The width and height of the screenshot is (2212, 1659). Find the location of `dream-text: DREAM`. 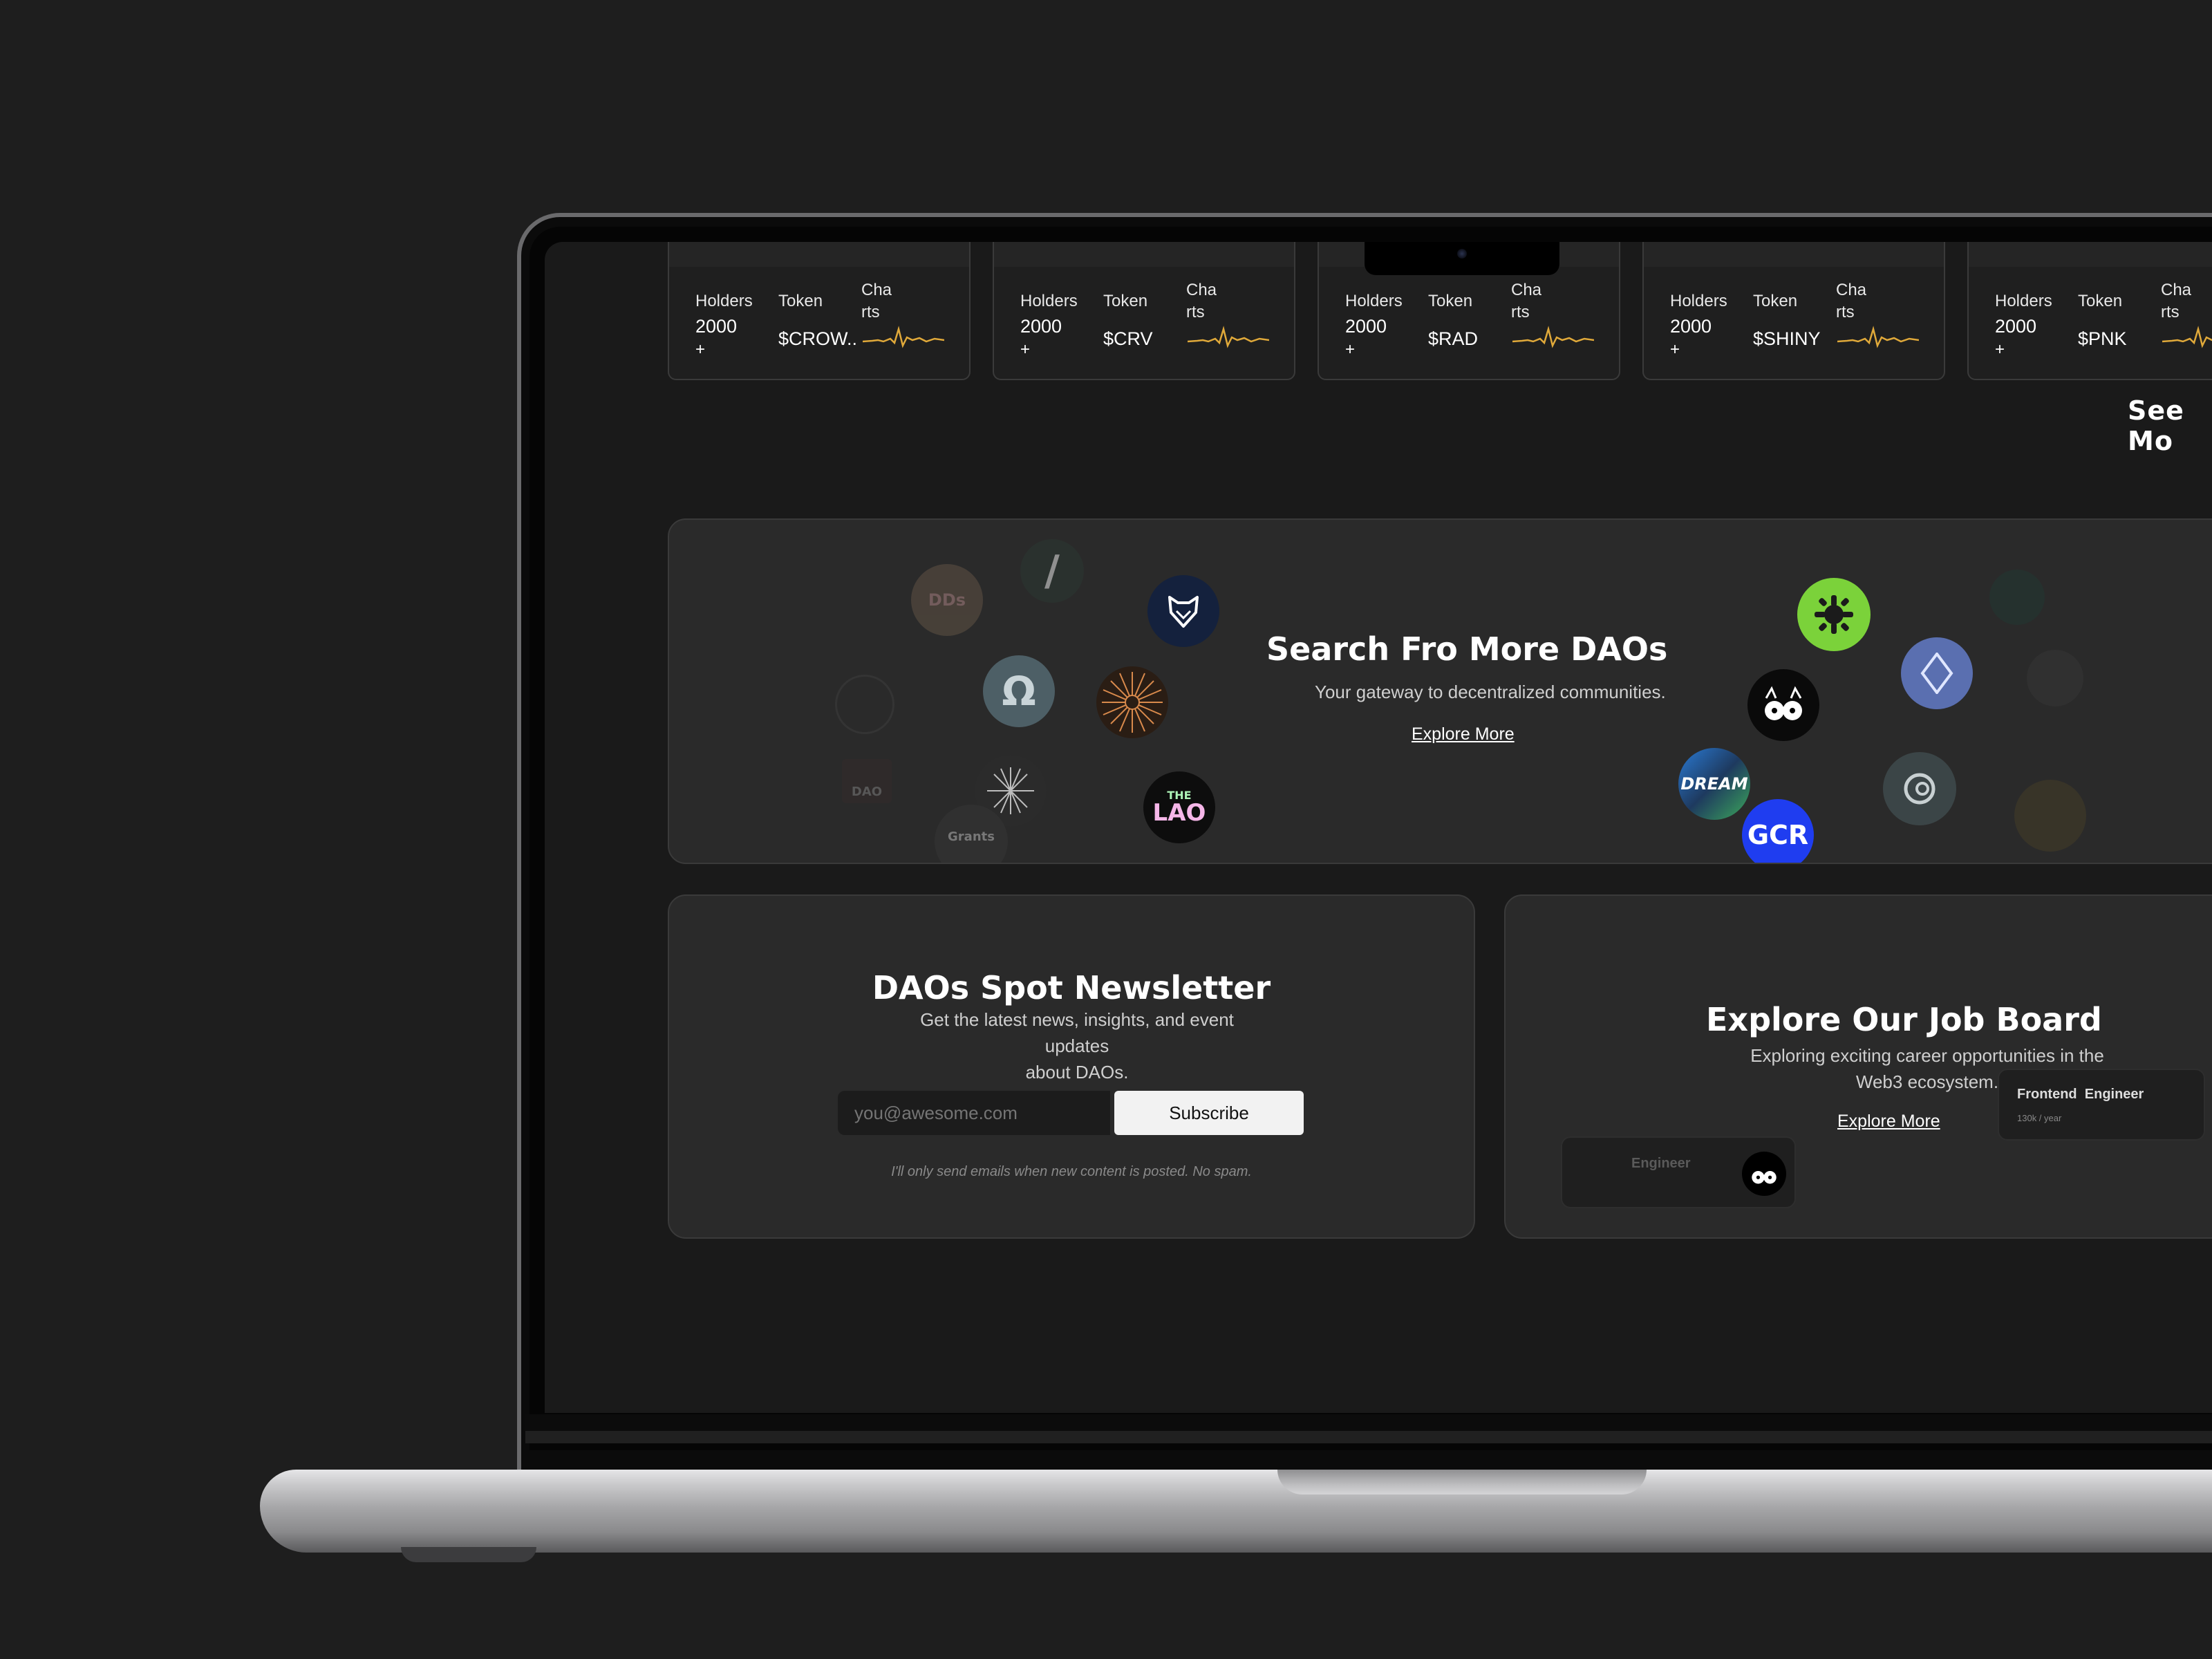

dream-text: DREAM is located at coordinates (1714, 784).